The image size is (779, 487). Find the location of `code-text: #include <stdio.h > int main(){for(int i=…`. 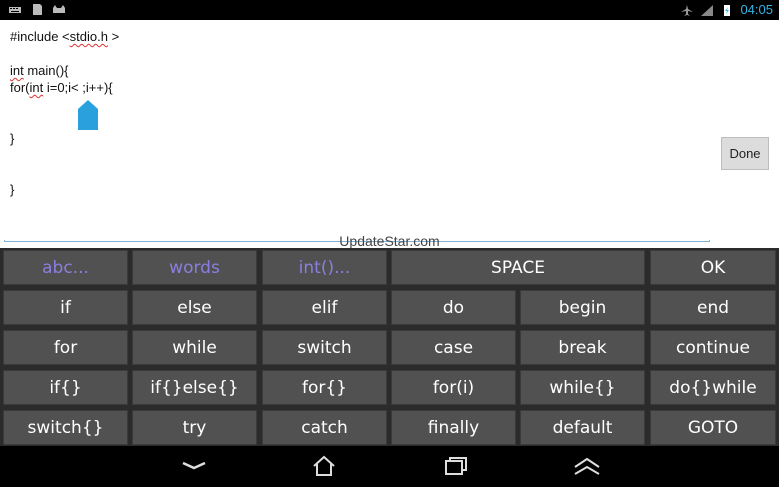

code-text: #include <stdio.h > int main(){for(int i=… is located at coordinates (64, 113).